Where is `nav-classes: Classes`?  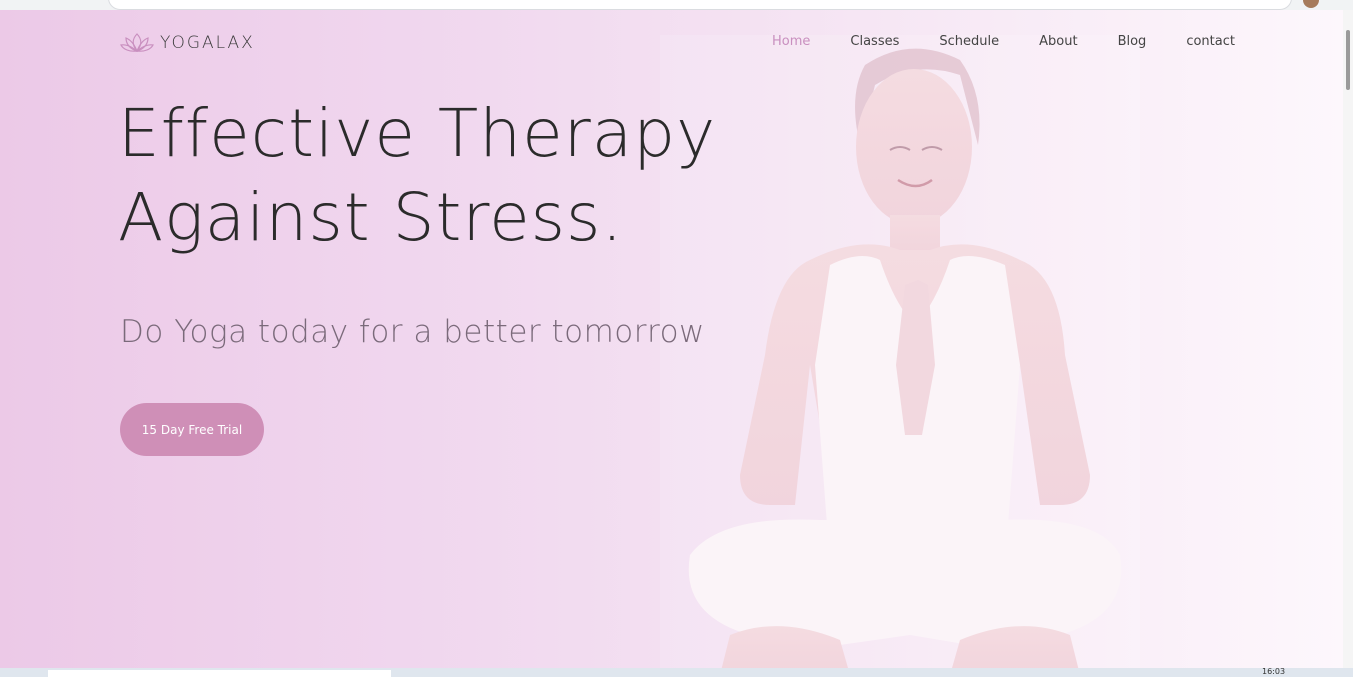
nav-classes: Classes is located at coordinates (874, 41).